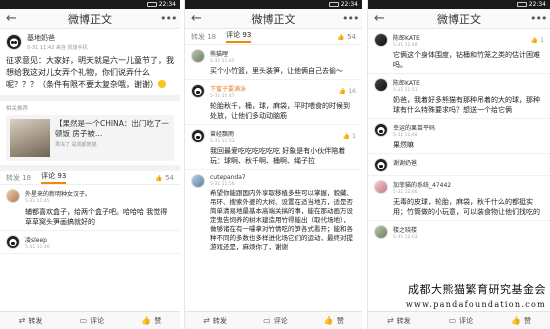 This screenshot has height=329, width=550. Describe the element at coordinates (466, 320) in the screenshot. I see `comment-label: 评论` at that location.